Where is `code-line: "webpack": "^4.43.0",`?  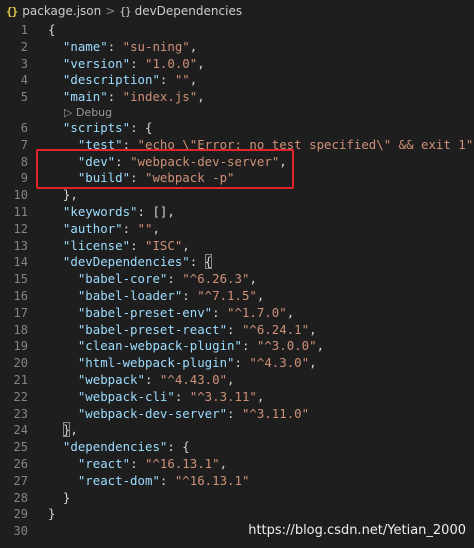 code-line: "webpack": "^4.43.0", is located at coordinates (261, 380).